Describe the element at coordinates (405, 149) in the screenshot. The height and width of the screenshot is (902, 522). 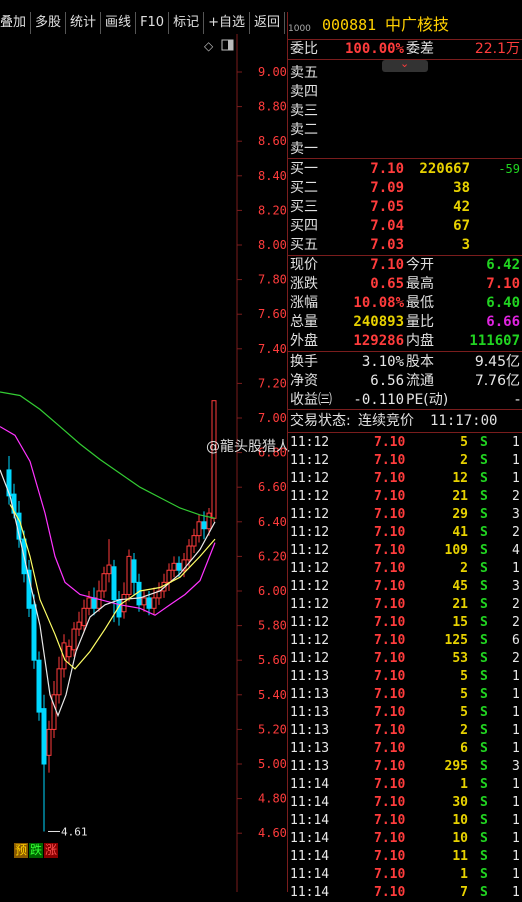
I see `sell-level-row: 卖一` at that location.